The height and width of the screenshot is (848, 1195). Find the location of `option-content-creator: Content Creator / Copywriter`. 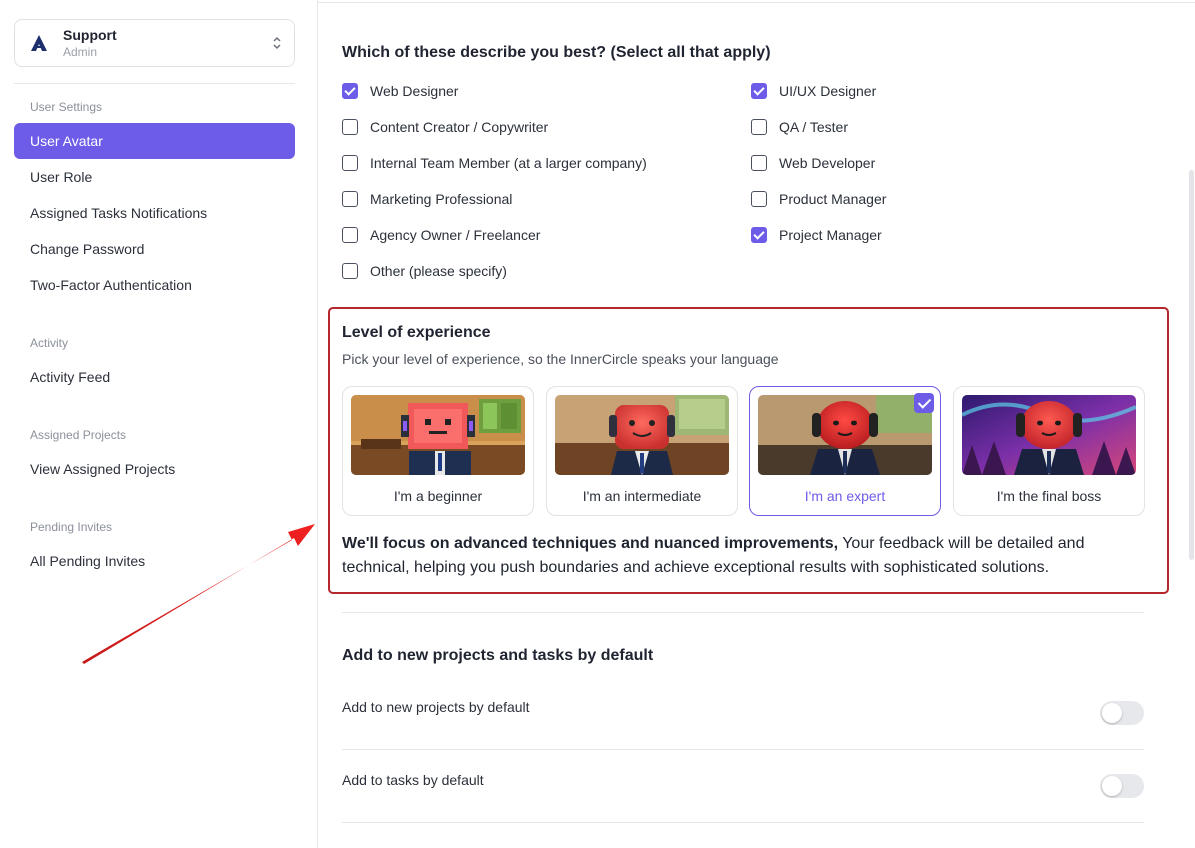

option-content-creator: Content Creator / Copywriter is located at coordinates (445, 127).